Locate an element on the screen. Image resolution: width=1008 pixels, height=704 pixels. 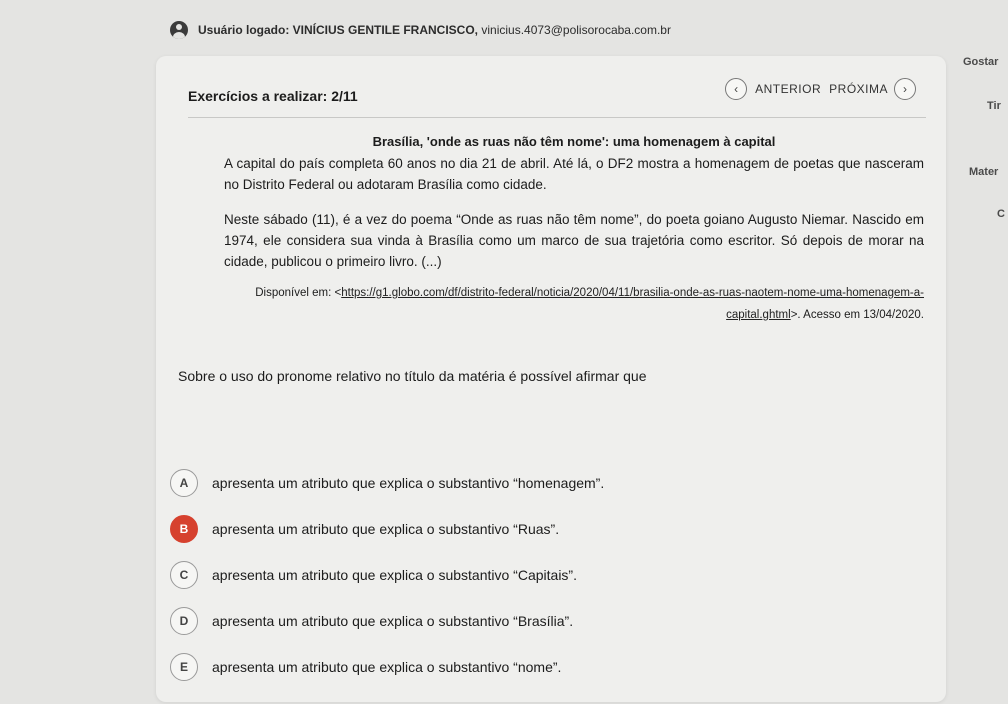
sidebar-item-mater: Mater is located at coordinates (983, 172).